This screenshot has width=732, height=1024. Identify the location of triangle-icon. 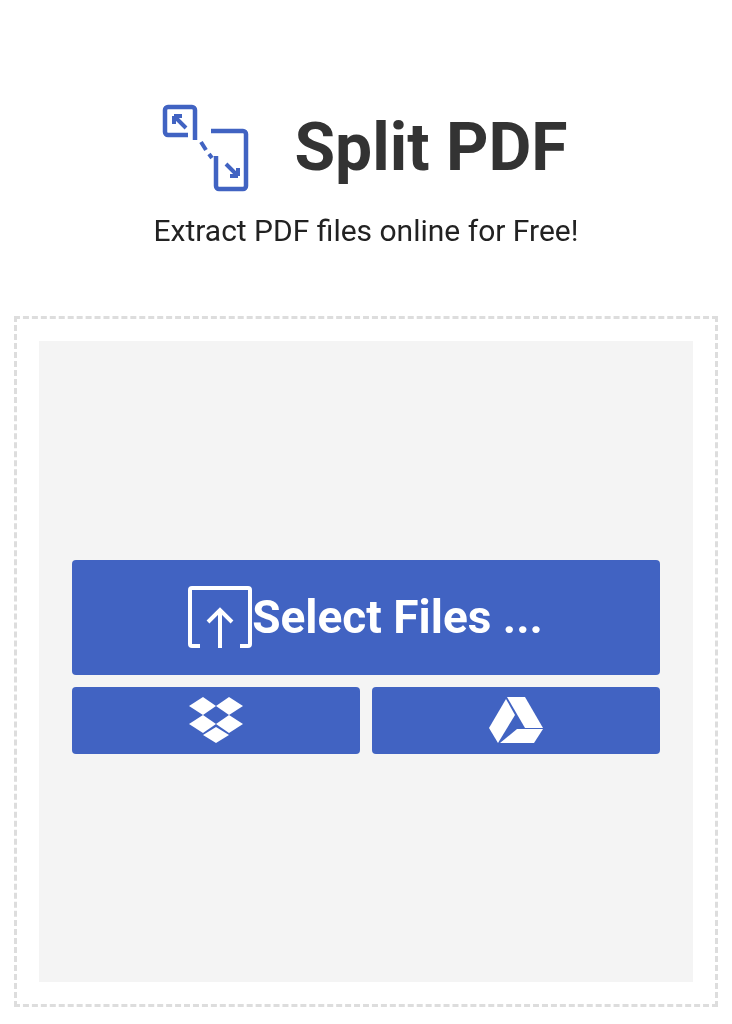
(515, 720).